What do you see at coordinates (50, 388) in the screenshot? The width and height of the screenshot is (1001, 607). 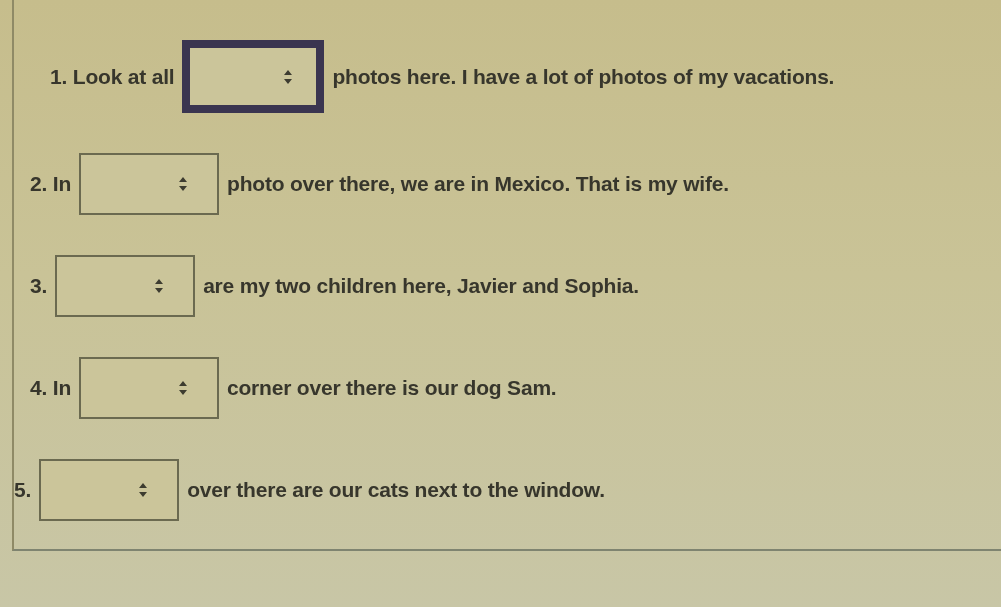 I see `question-text: 4. In` at bounding box center [50, 388].